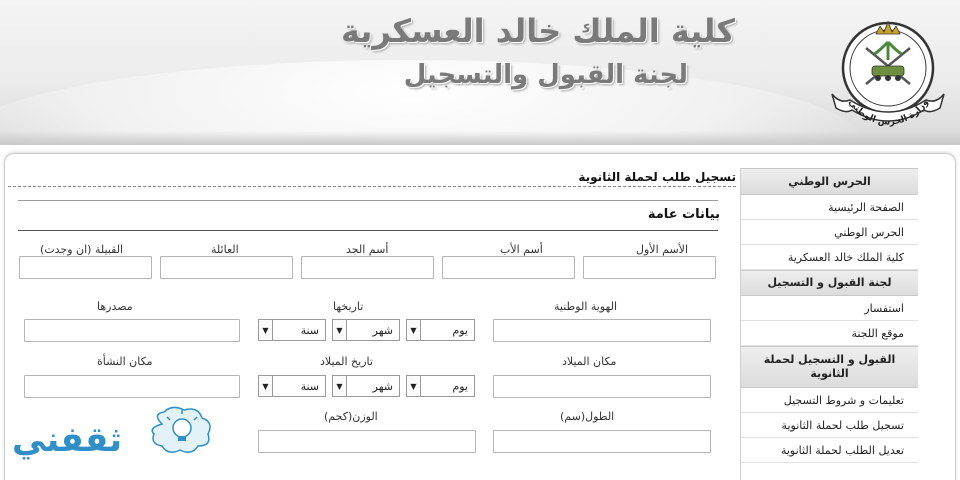  What do you see at coordinates (372, 186) in the screenshot?
I see `title-divider` at bounding box center [372, 186].